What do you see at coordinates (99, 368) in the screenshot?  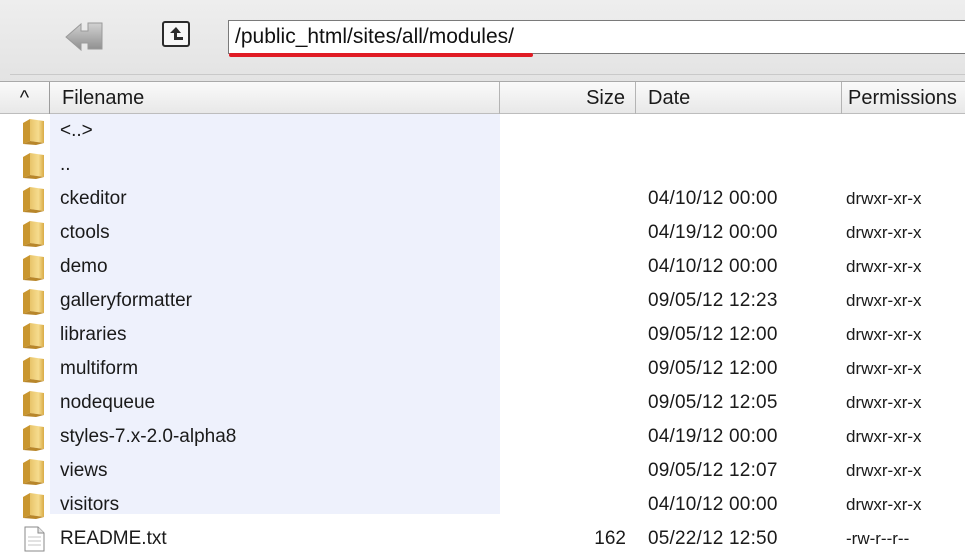 I see `file-name: multiform` at bounding box center [99, 368].